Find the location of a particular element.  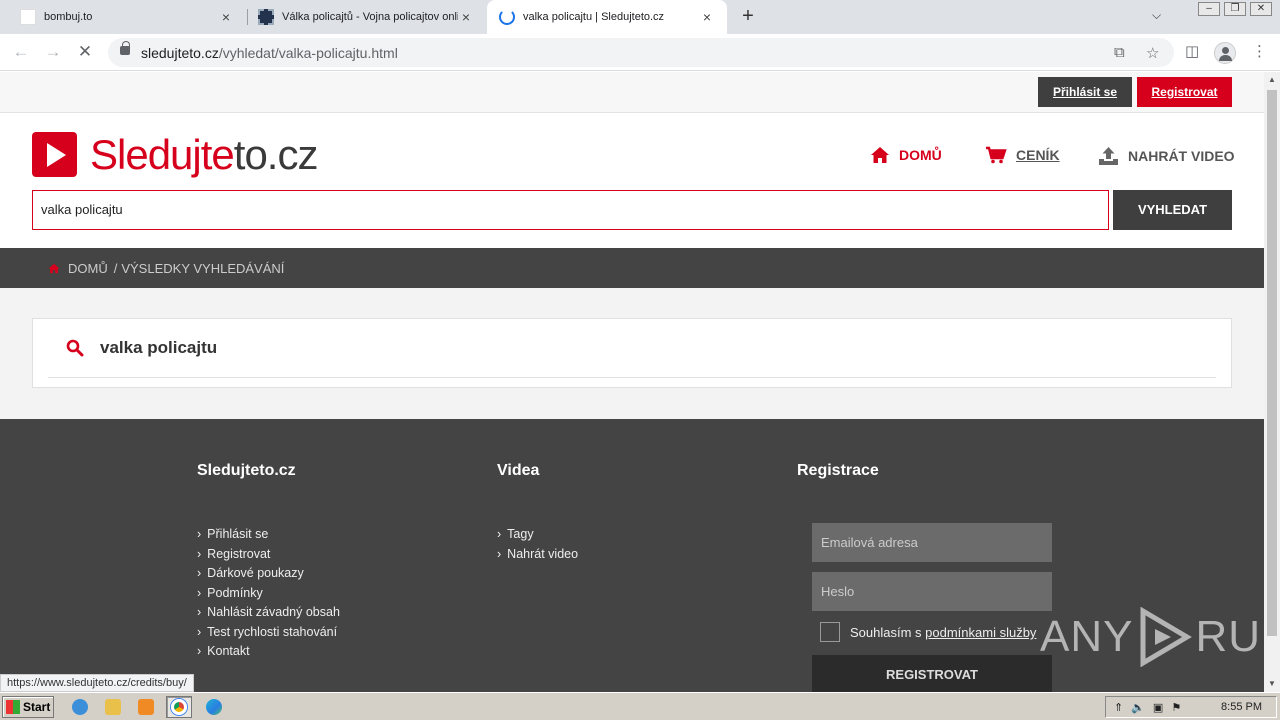

bookmark-star-icon: ☆ is located at coordinates (1152, 53).